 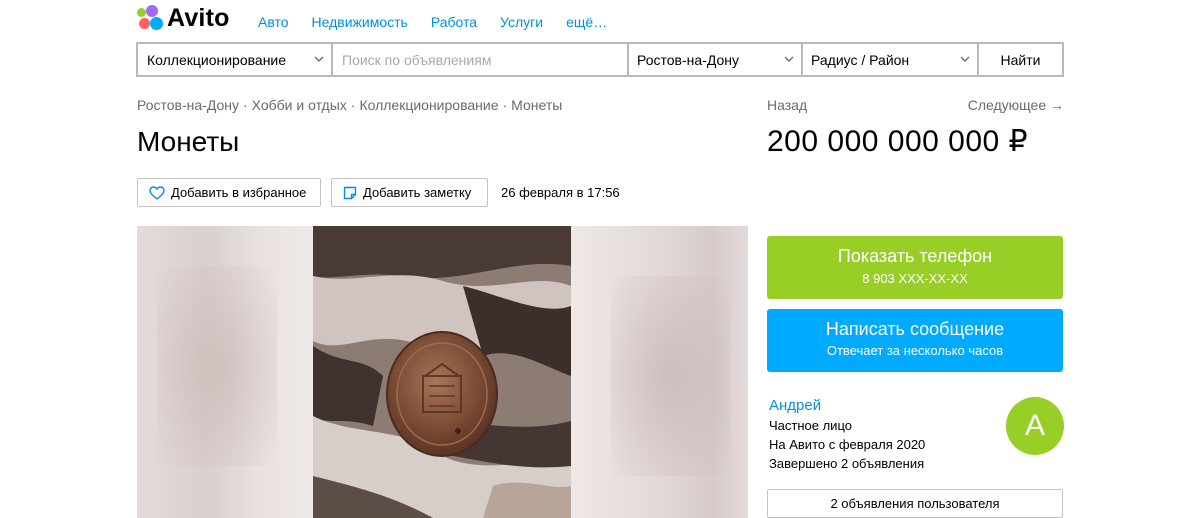 I want to click on gallery-blur-left, so click(x=225, y=372).